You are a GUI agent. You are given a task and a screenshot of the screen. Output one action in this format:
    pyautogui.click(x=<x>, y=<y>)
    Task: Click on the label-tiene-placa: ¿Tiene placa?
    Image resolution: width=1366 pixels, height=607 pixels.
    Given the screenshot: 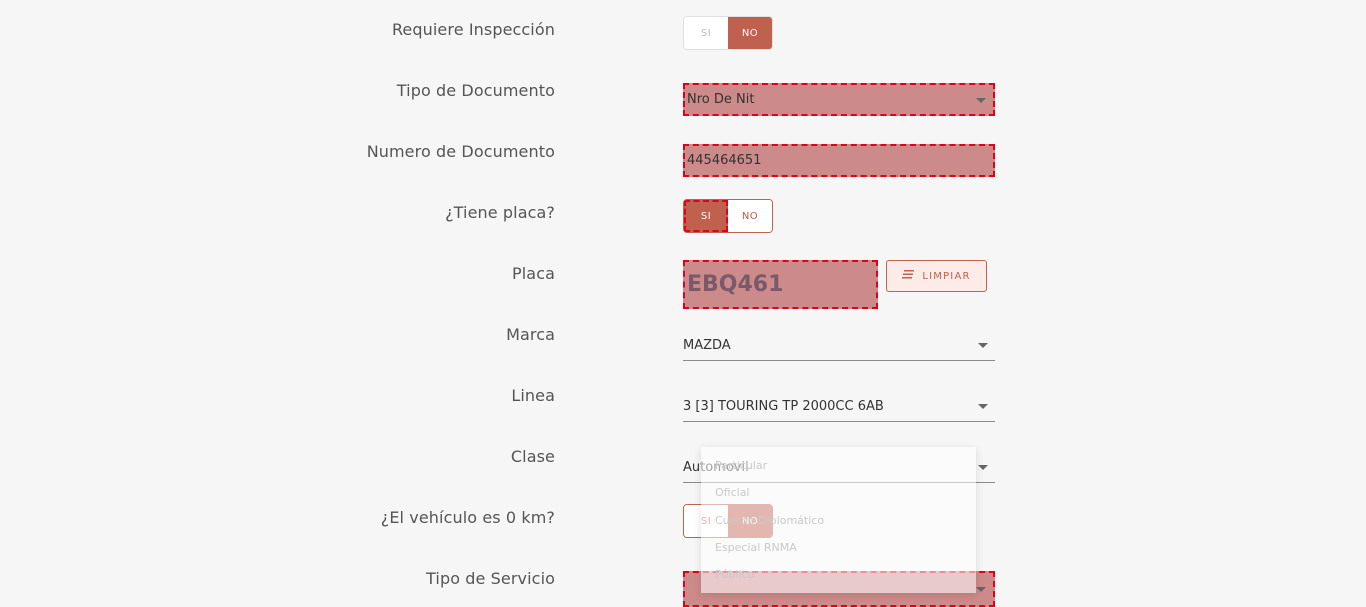 What is the action you would take?
    pyautogui.click(x=500, y=212)
    